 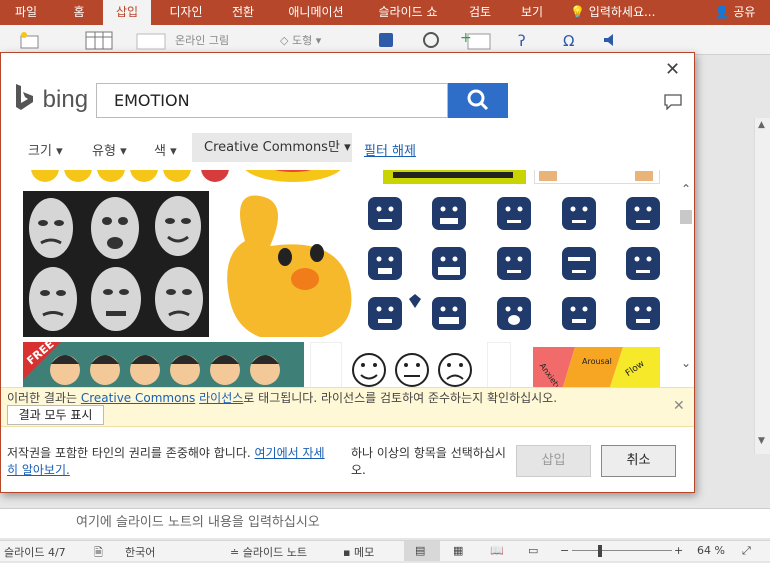 I want to click on tab-review: 검토, so click(x=480, y=12).